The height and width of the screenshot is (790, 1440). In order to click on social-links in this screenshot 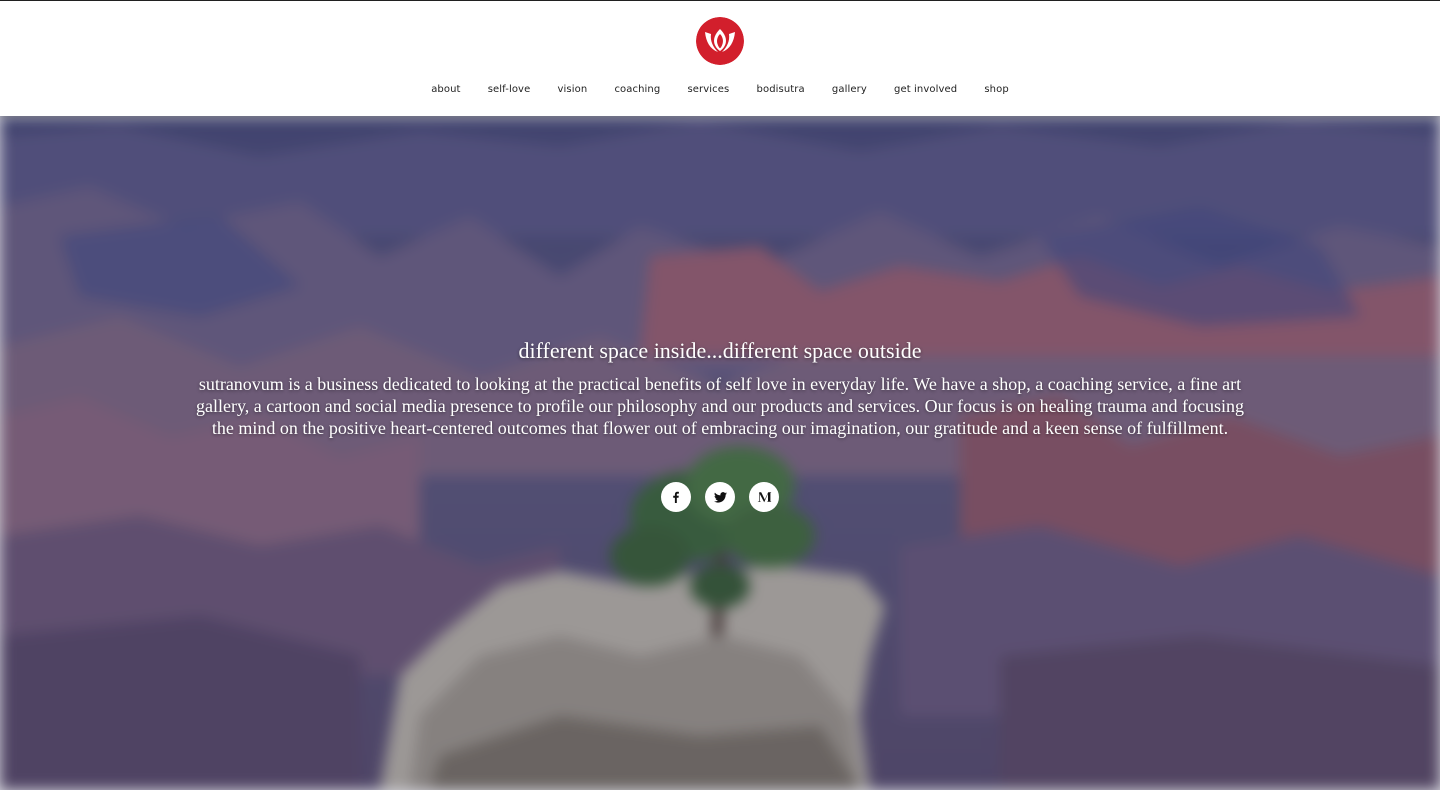, I will do `click(720, 497)`.